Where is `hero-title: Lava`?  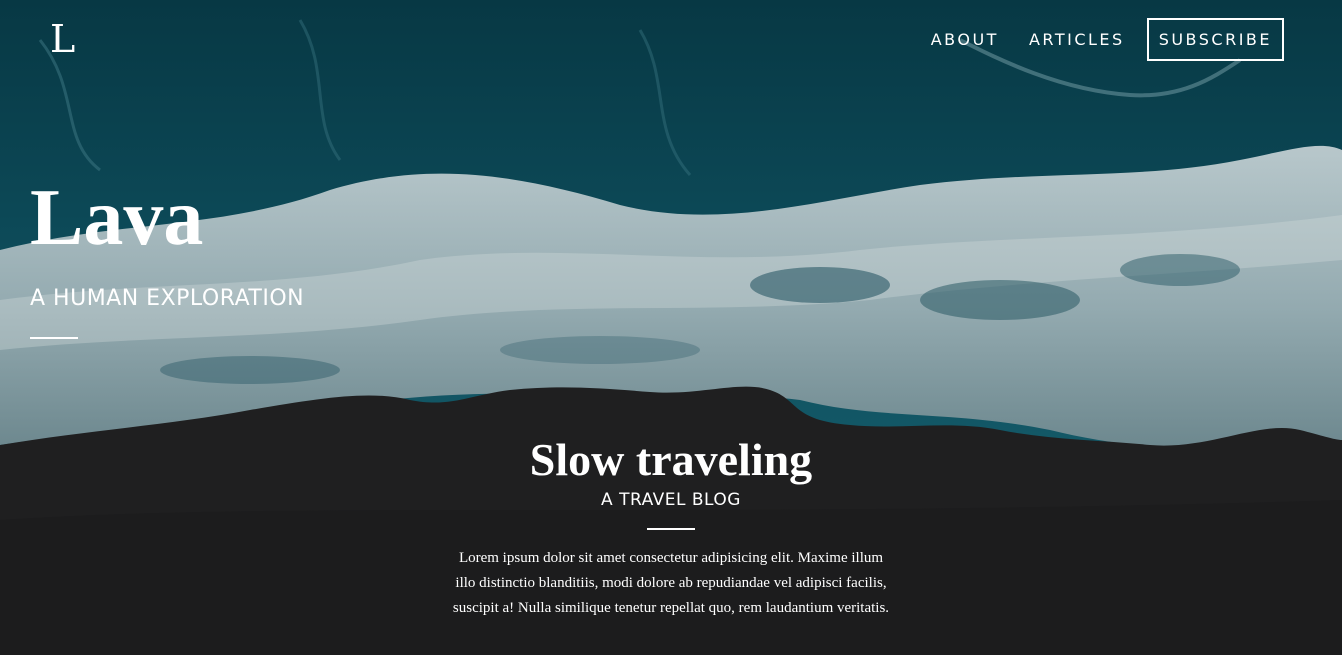
hero-title: Lava is located at coordinates (117, 218).